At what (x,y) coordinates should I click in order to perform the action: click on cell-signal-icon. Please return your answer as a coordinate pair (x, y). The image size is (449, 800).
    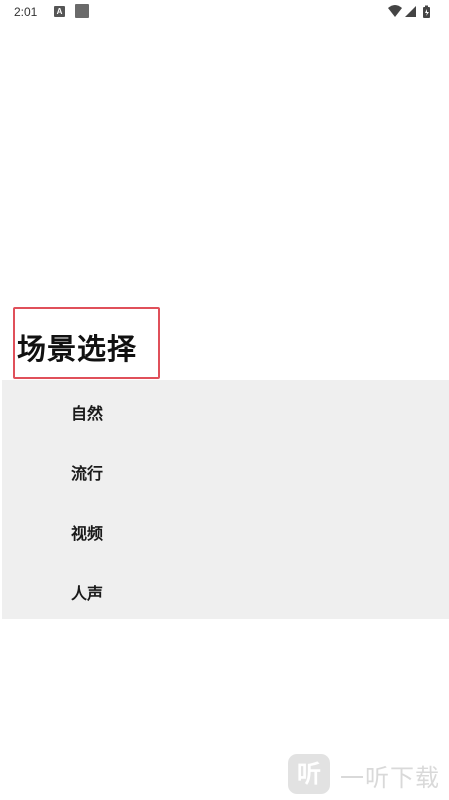
    Looking at the image, I should click on (410, 11).